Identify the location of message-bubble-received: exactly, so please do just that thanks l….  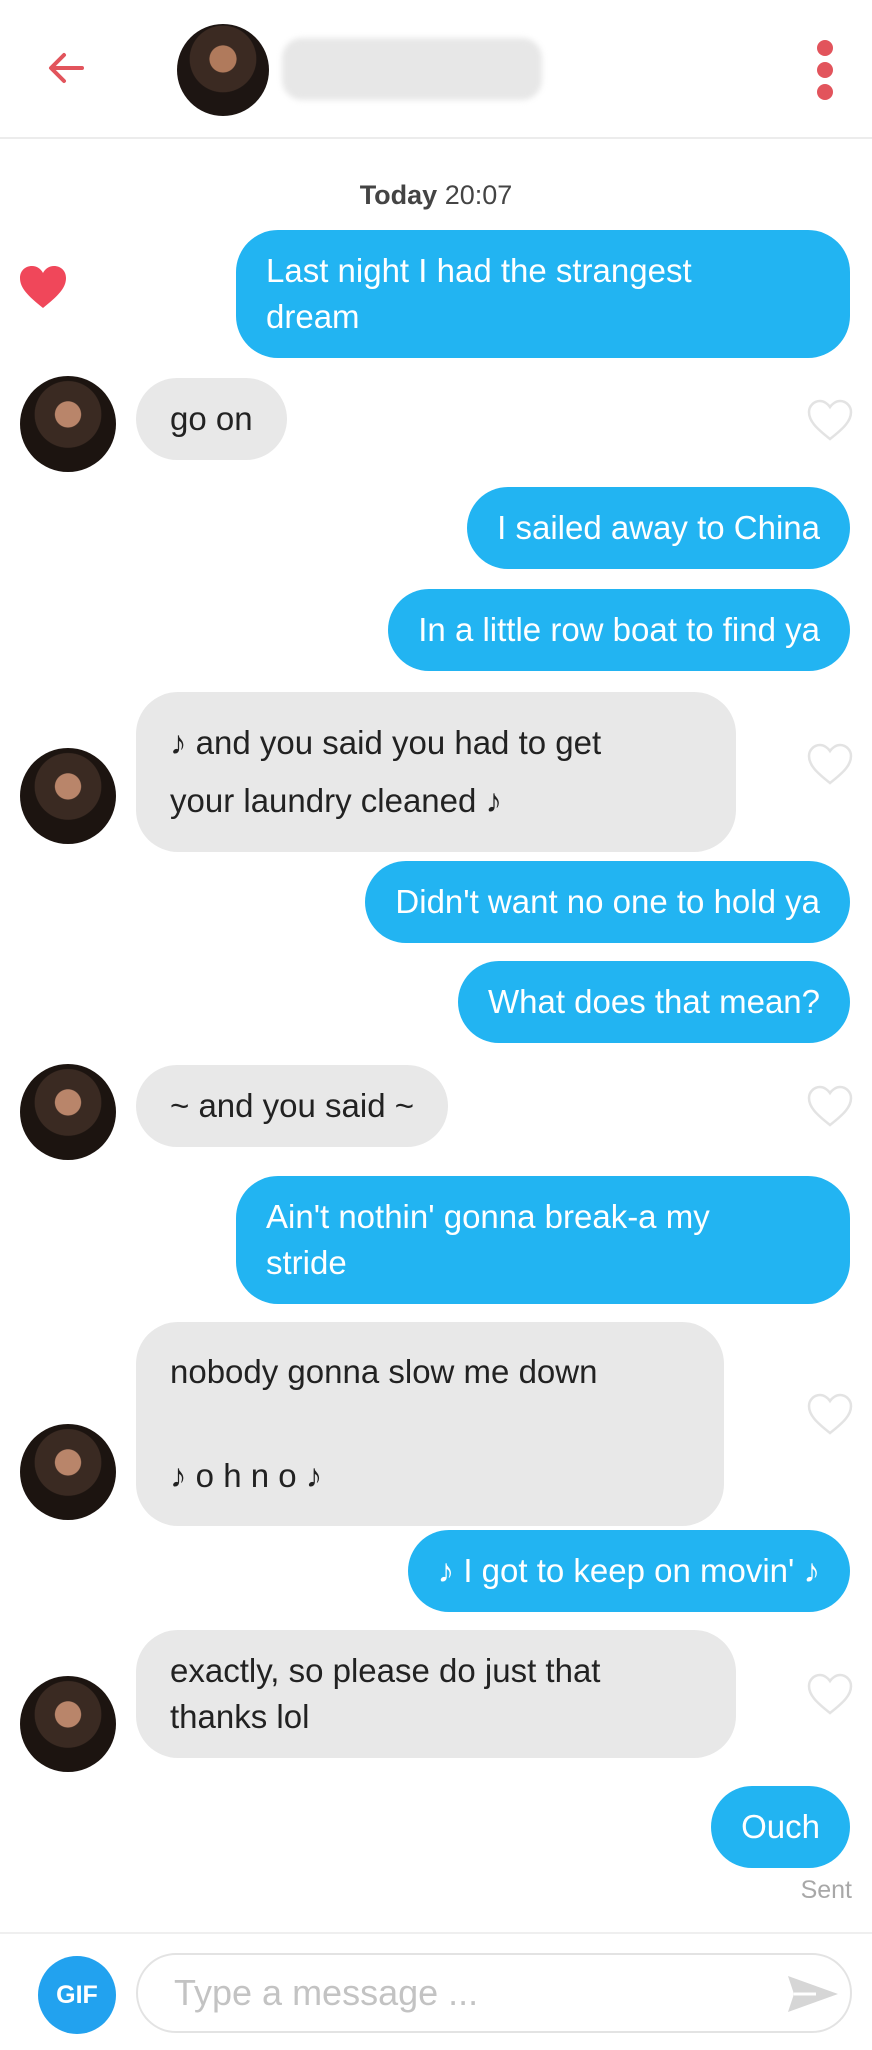
(436, 1694).